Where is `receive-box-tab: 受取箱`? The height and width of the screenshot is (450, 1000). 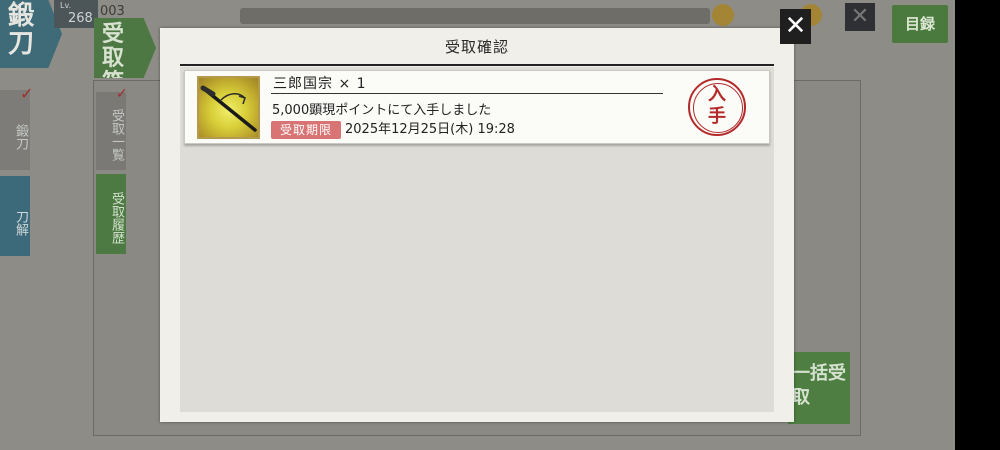 receive-box-tab: 受取箱 is located at coordinates (125, 48).